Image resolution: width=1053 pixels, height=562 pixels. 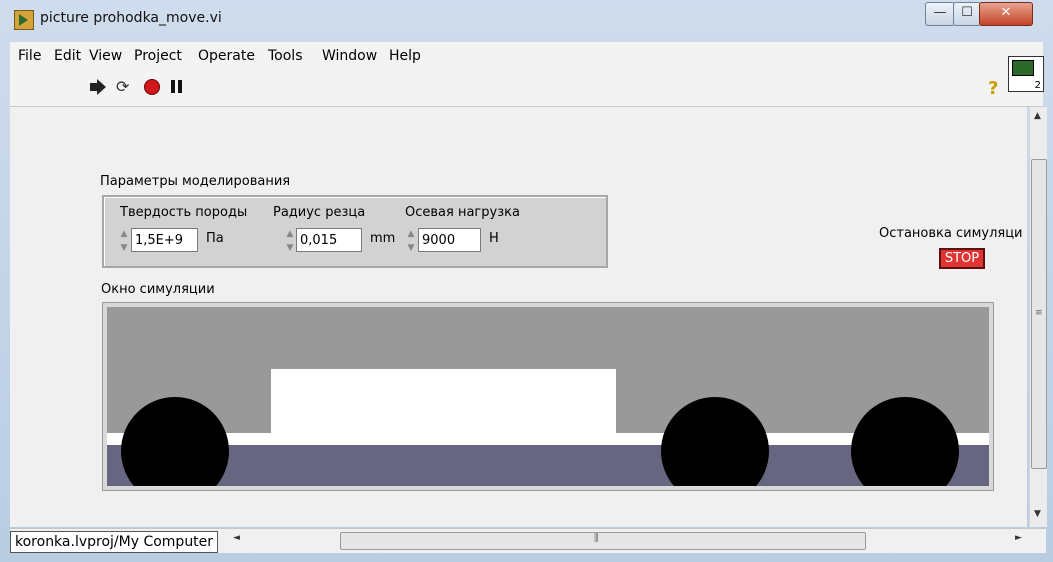 I want to click on stop-button: STOP, so click(x=962, y=258).